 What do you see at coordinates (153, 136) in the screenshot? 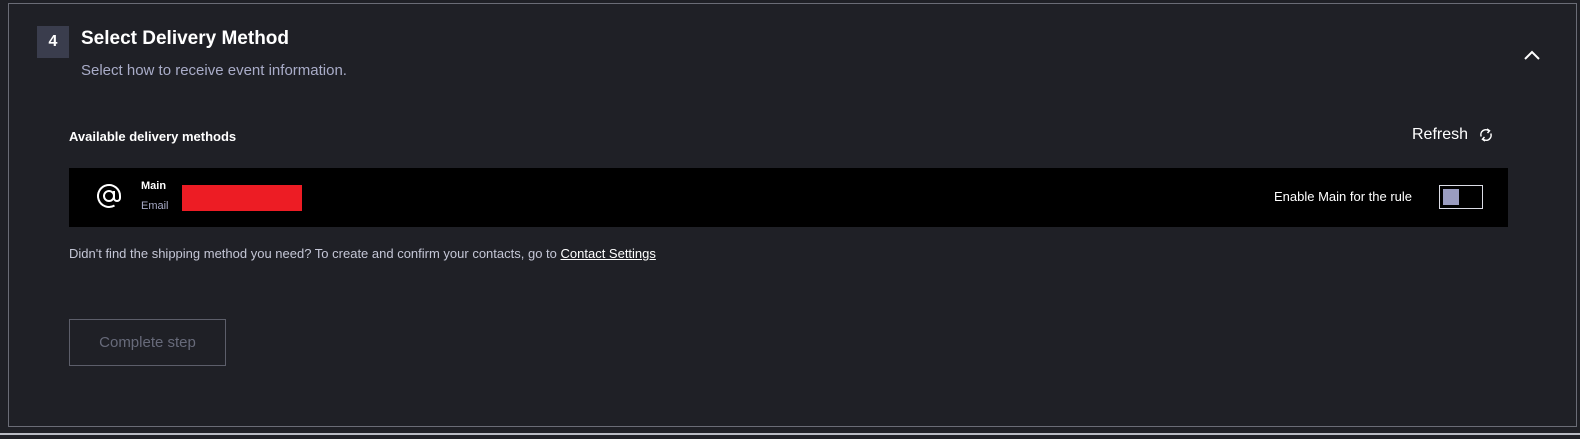
I see `available-methods-label: Available delivery methods` at bounding box center [153, 136].